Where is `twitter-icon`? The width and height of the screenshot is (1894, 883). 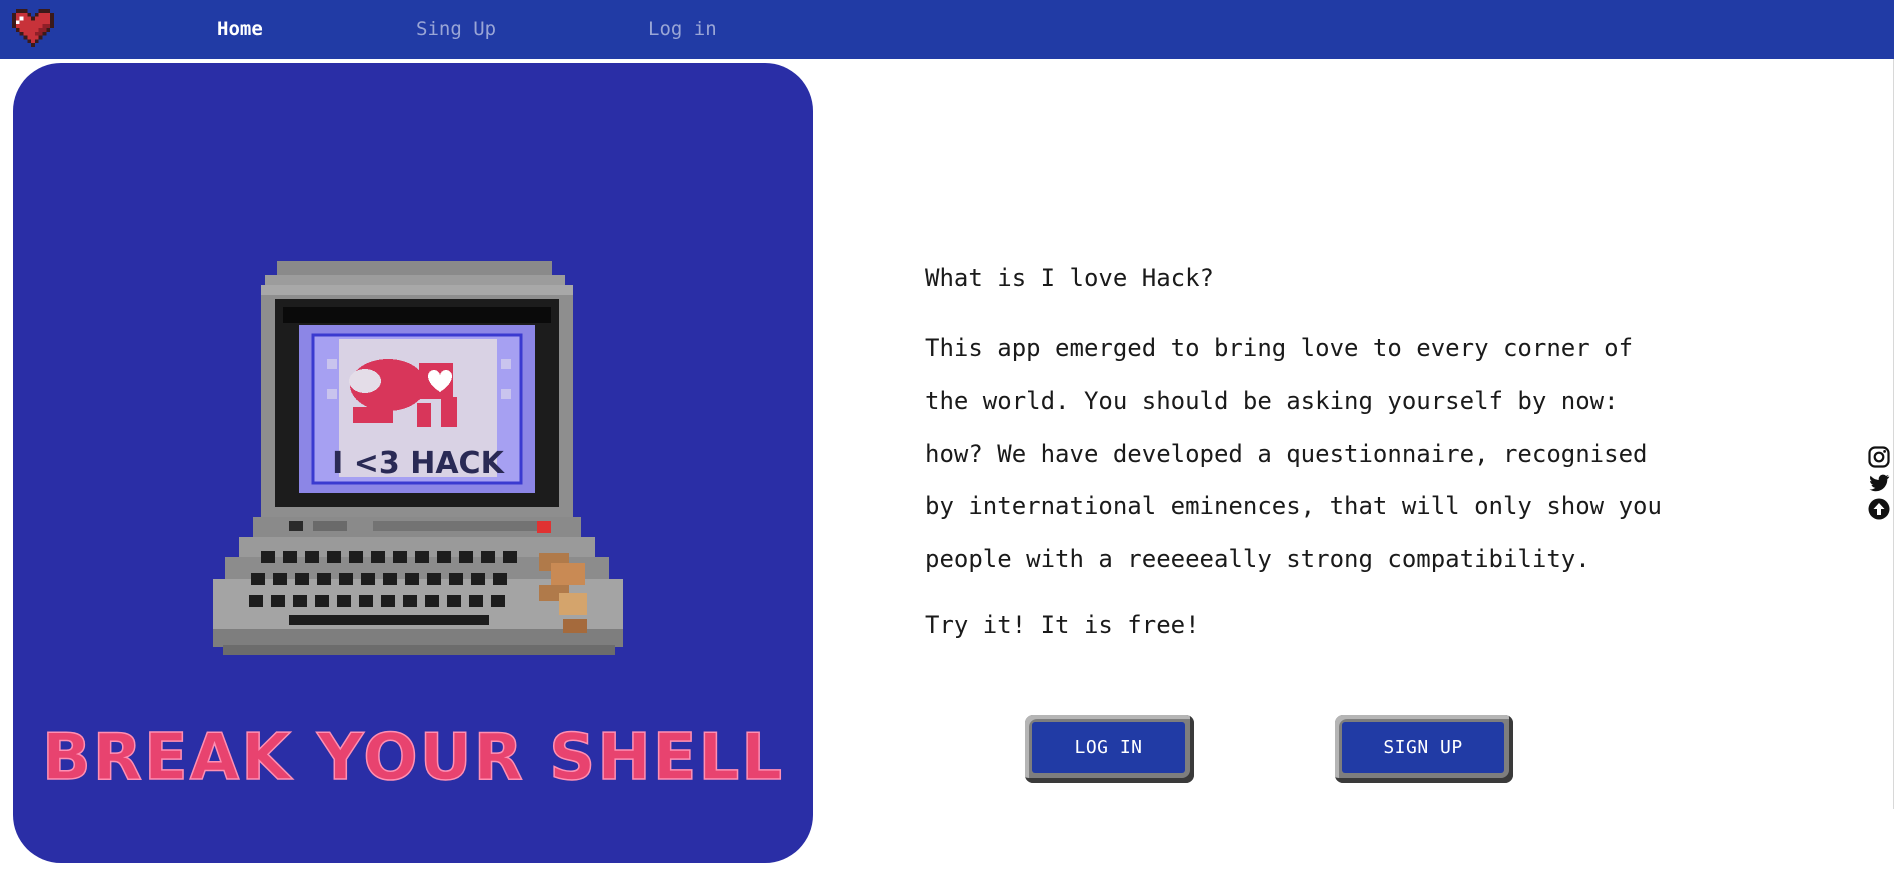 twitter-icon is located at coordinates (1879, 483).